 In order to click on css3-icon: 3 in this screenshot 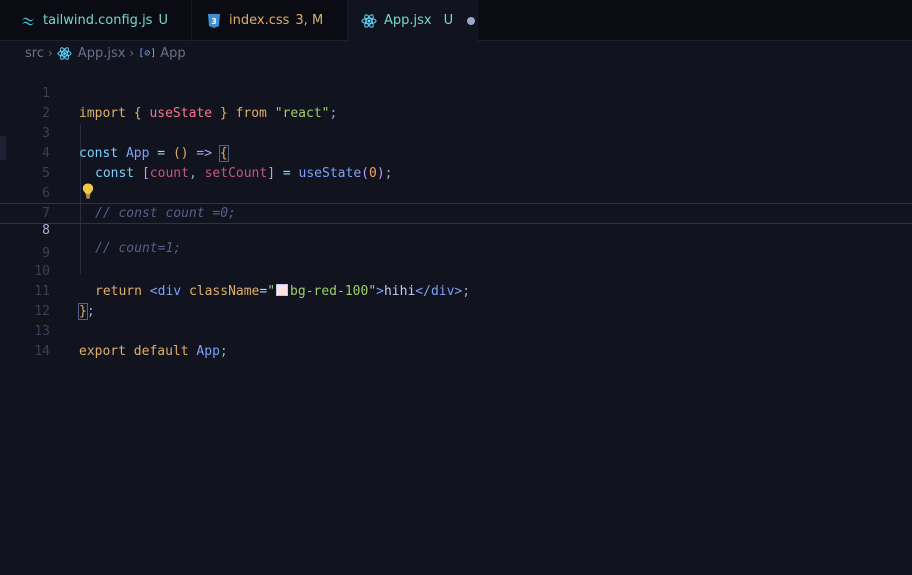, I will do `click(214, 20)`.